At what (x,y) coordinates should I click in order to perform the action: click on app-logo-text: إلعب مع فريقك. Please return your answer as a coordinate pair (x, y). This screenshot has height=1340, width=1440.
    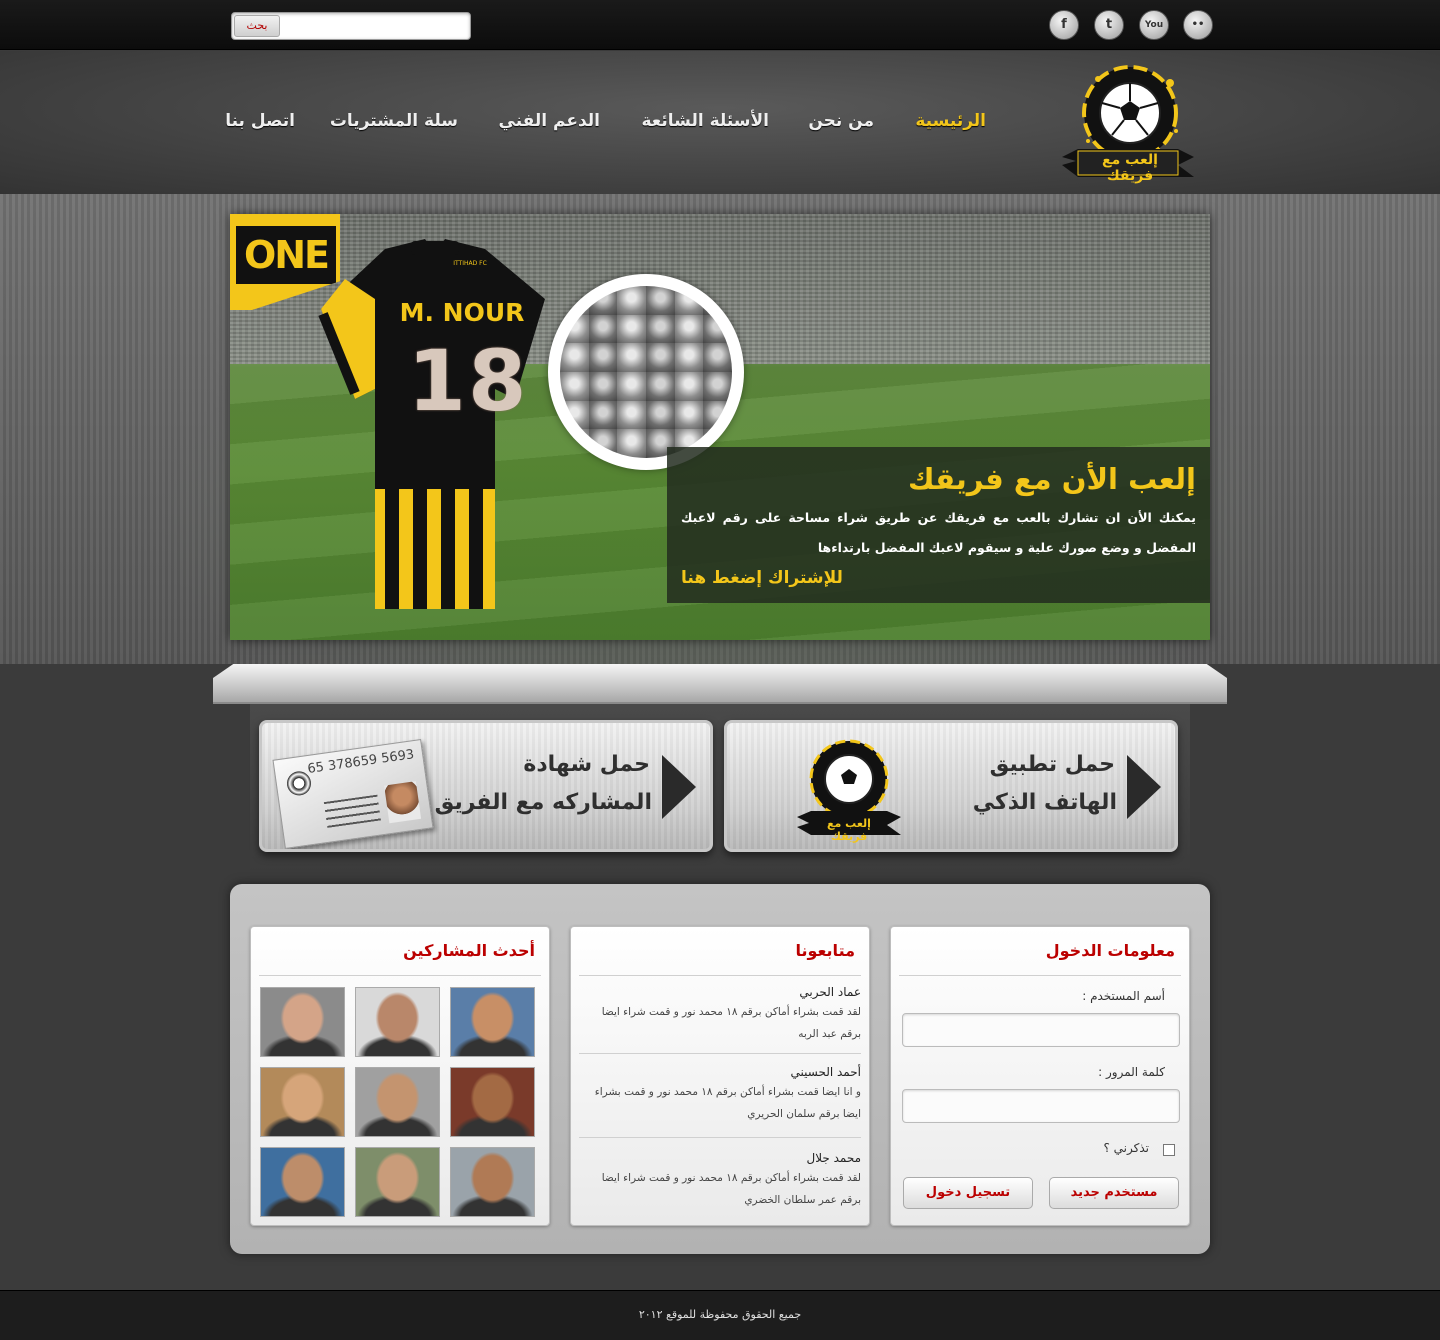
    Looking at the image, I should click on (849, 830).